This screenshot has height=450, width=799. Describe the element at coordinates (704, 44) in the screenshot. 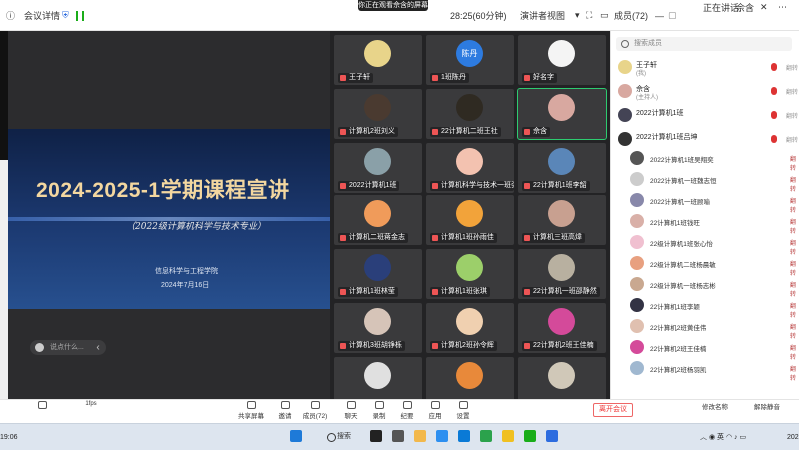

I see `search-input: 搜索成员` at that location.